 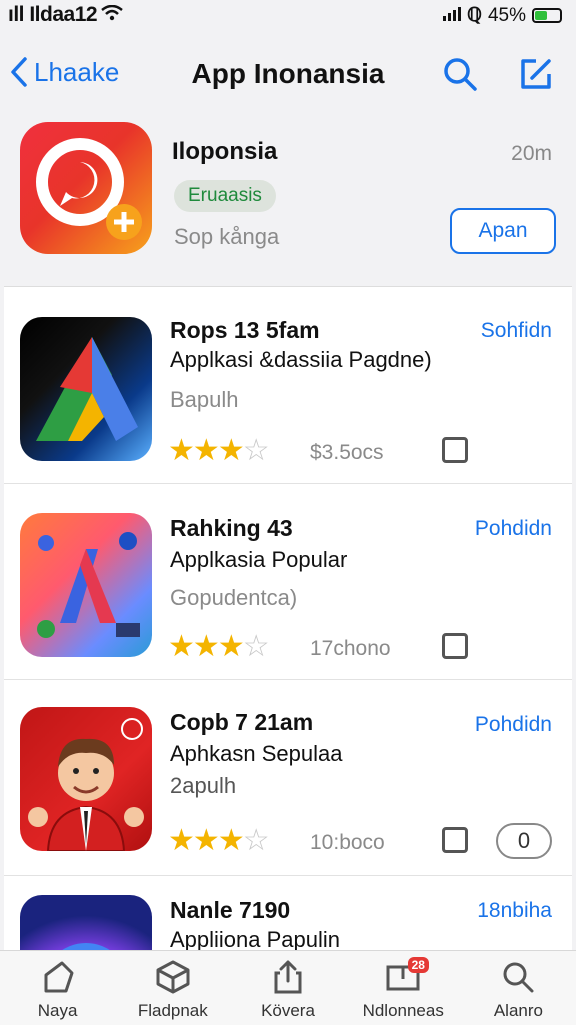 What do you see at coordinates (173, 979) in the screenshot?
I see `cube-icon` at bounding box center [173, 979].